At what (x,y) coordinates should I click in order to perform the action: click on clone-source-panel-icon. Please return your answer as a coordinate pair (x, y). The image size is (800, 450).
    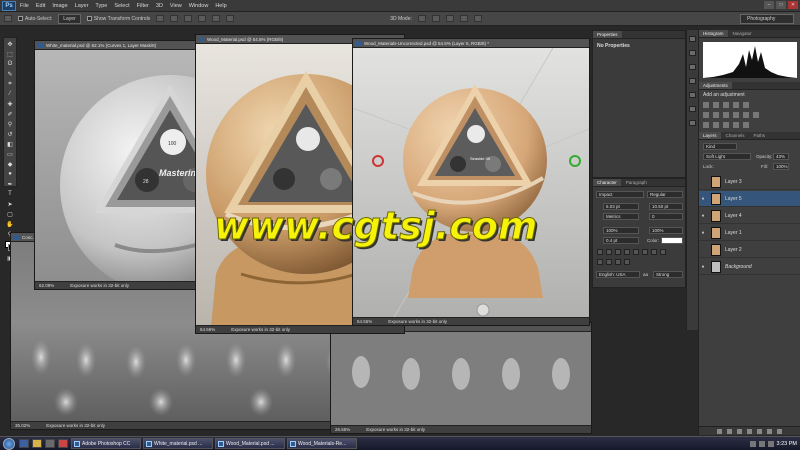
    Looking at the image, I should click on (692, 81).